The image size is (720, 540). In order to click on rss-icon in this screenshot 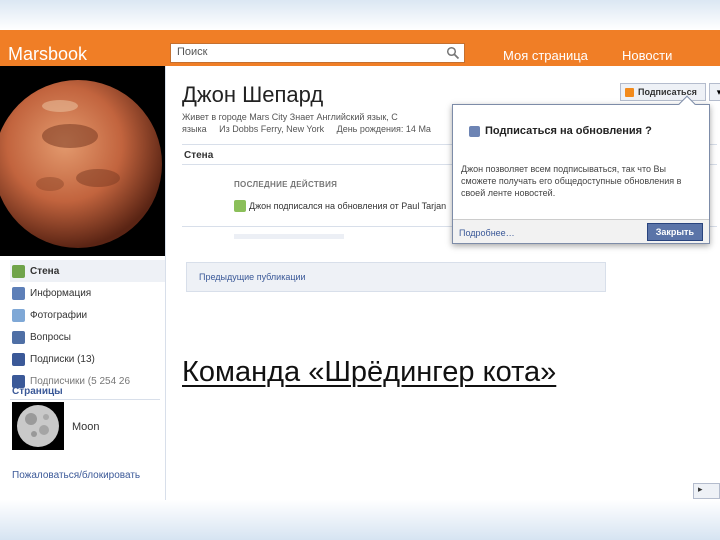, I will do `click(629, 92)`.